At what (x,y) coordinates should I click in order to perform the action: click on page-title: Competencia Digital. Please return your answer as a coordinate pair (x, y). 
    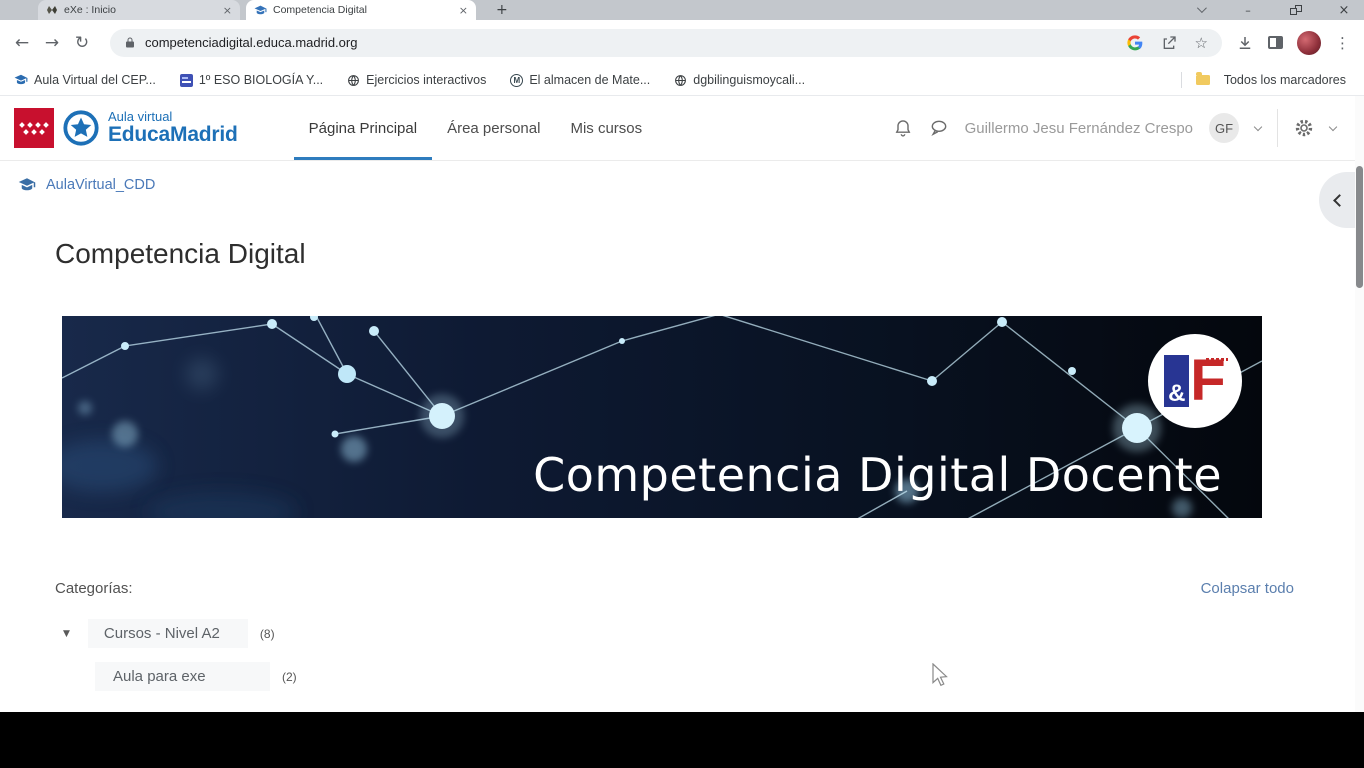
    Looking at the image, I should click on (180, 253).